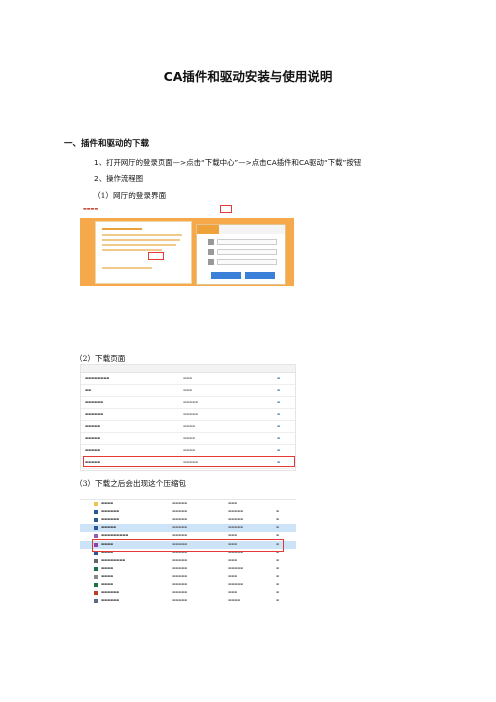 The height and width of the screenshot is (702, 496). I want to click on download-center-header, so click(188, 369).